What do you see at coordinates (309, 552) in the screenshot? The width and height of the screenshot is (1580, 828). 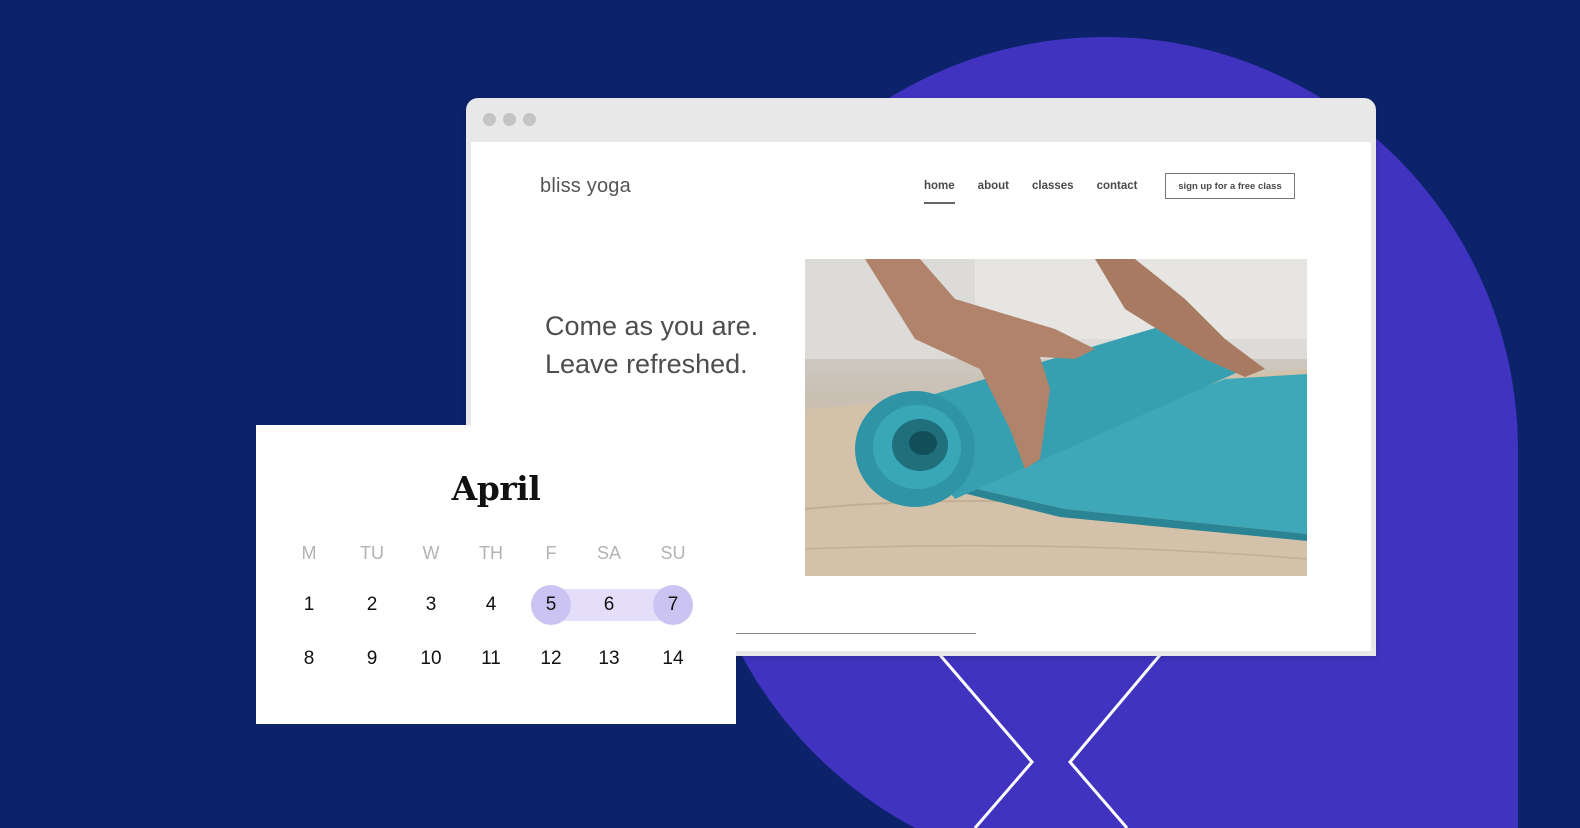 I see `weekday-header: M` at bounding box center [309, 552].